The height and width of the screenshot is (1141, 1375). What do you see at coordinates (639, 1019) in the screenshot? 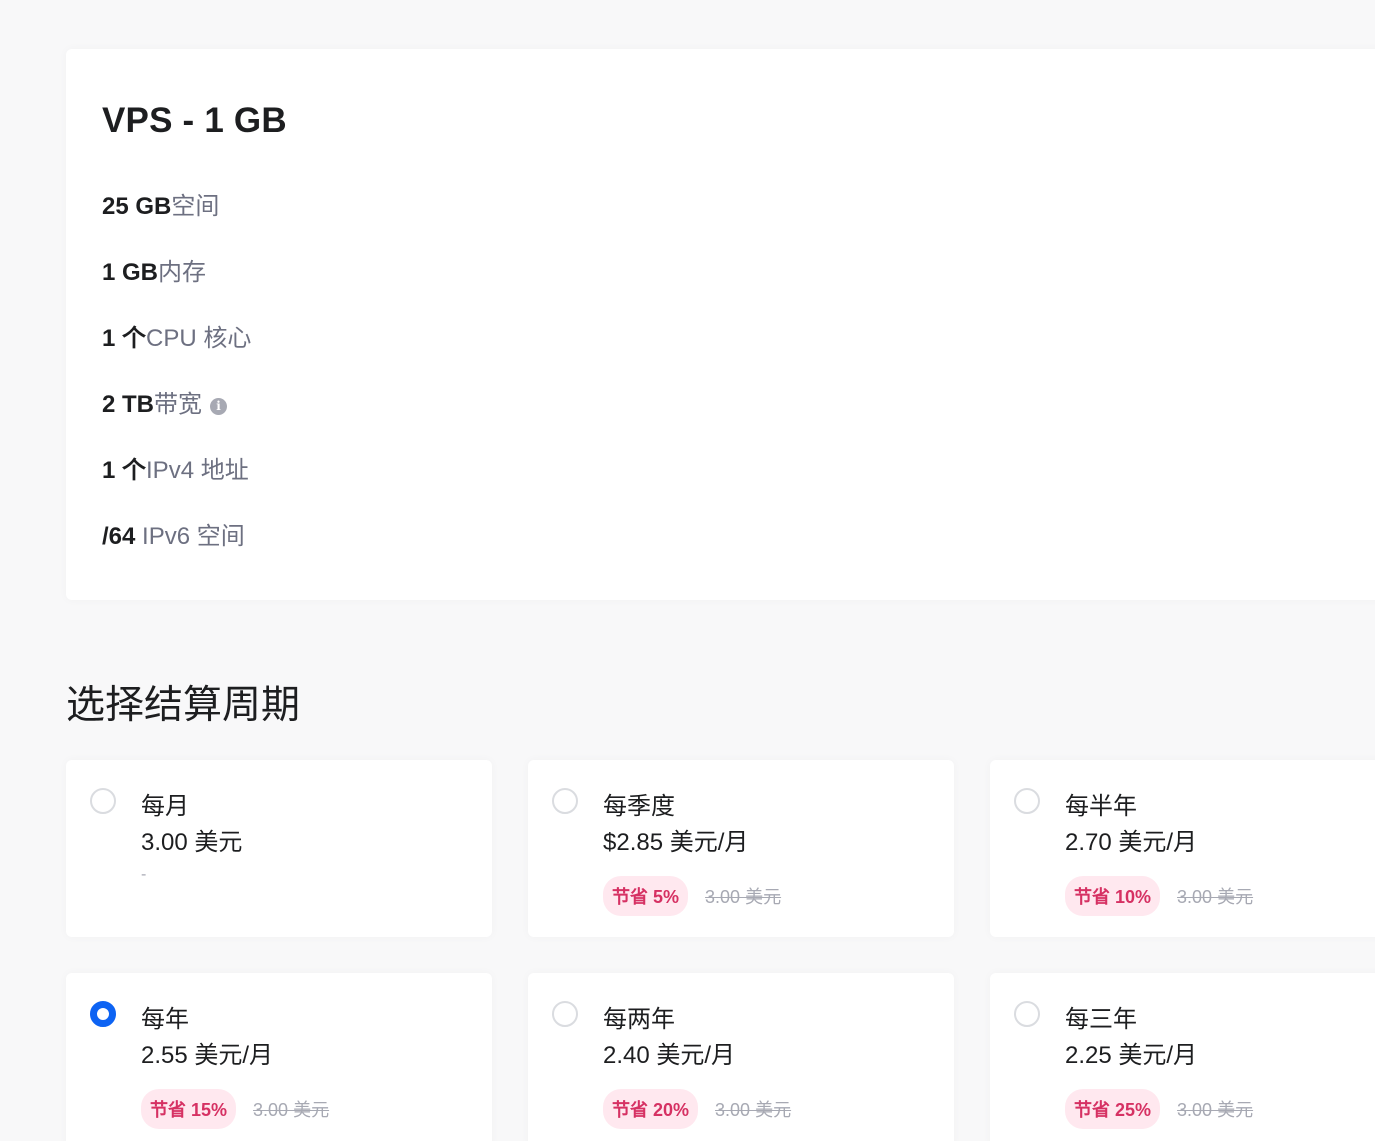
I see `period-name: 每两年` at bounding box center [639, 1019].